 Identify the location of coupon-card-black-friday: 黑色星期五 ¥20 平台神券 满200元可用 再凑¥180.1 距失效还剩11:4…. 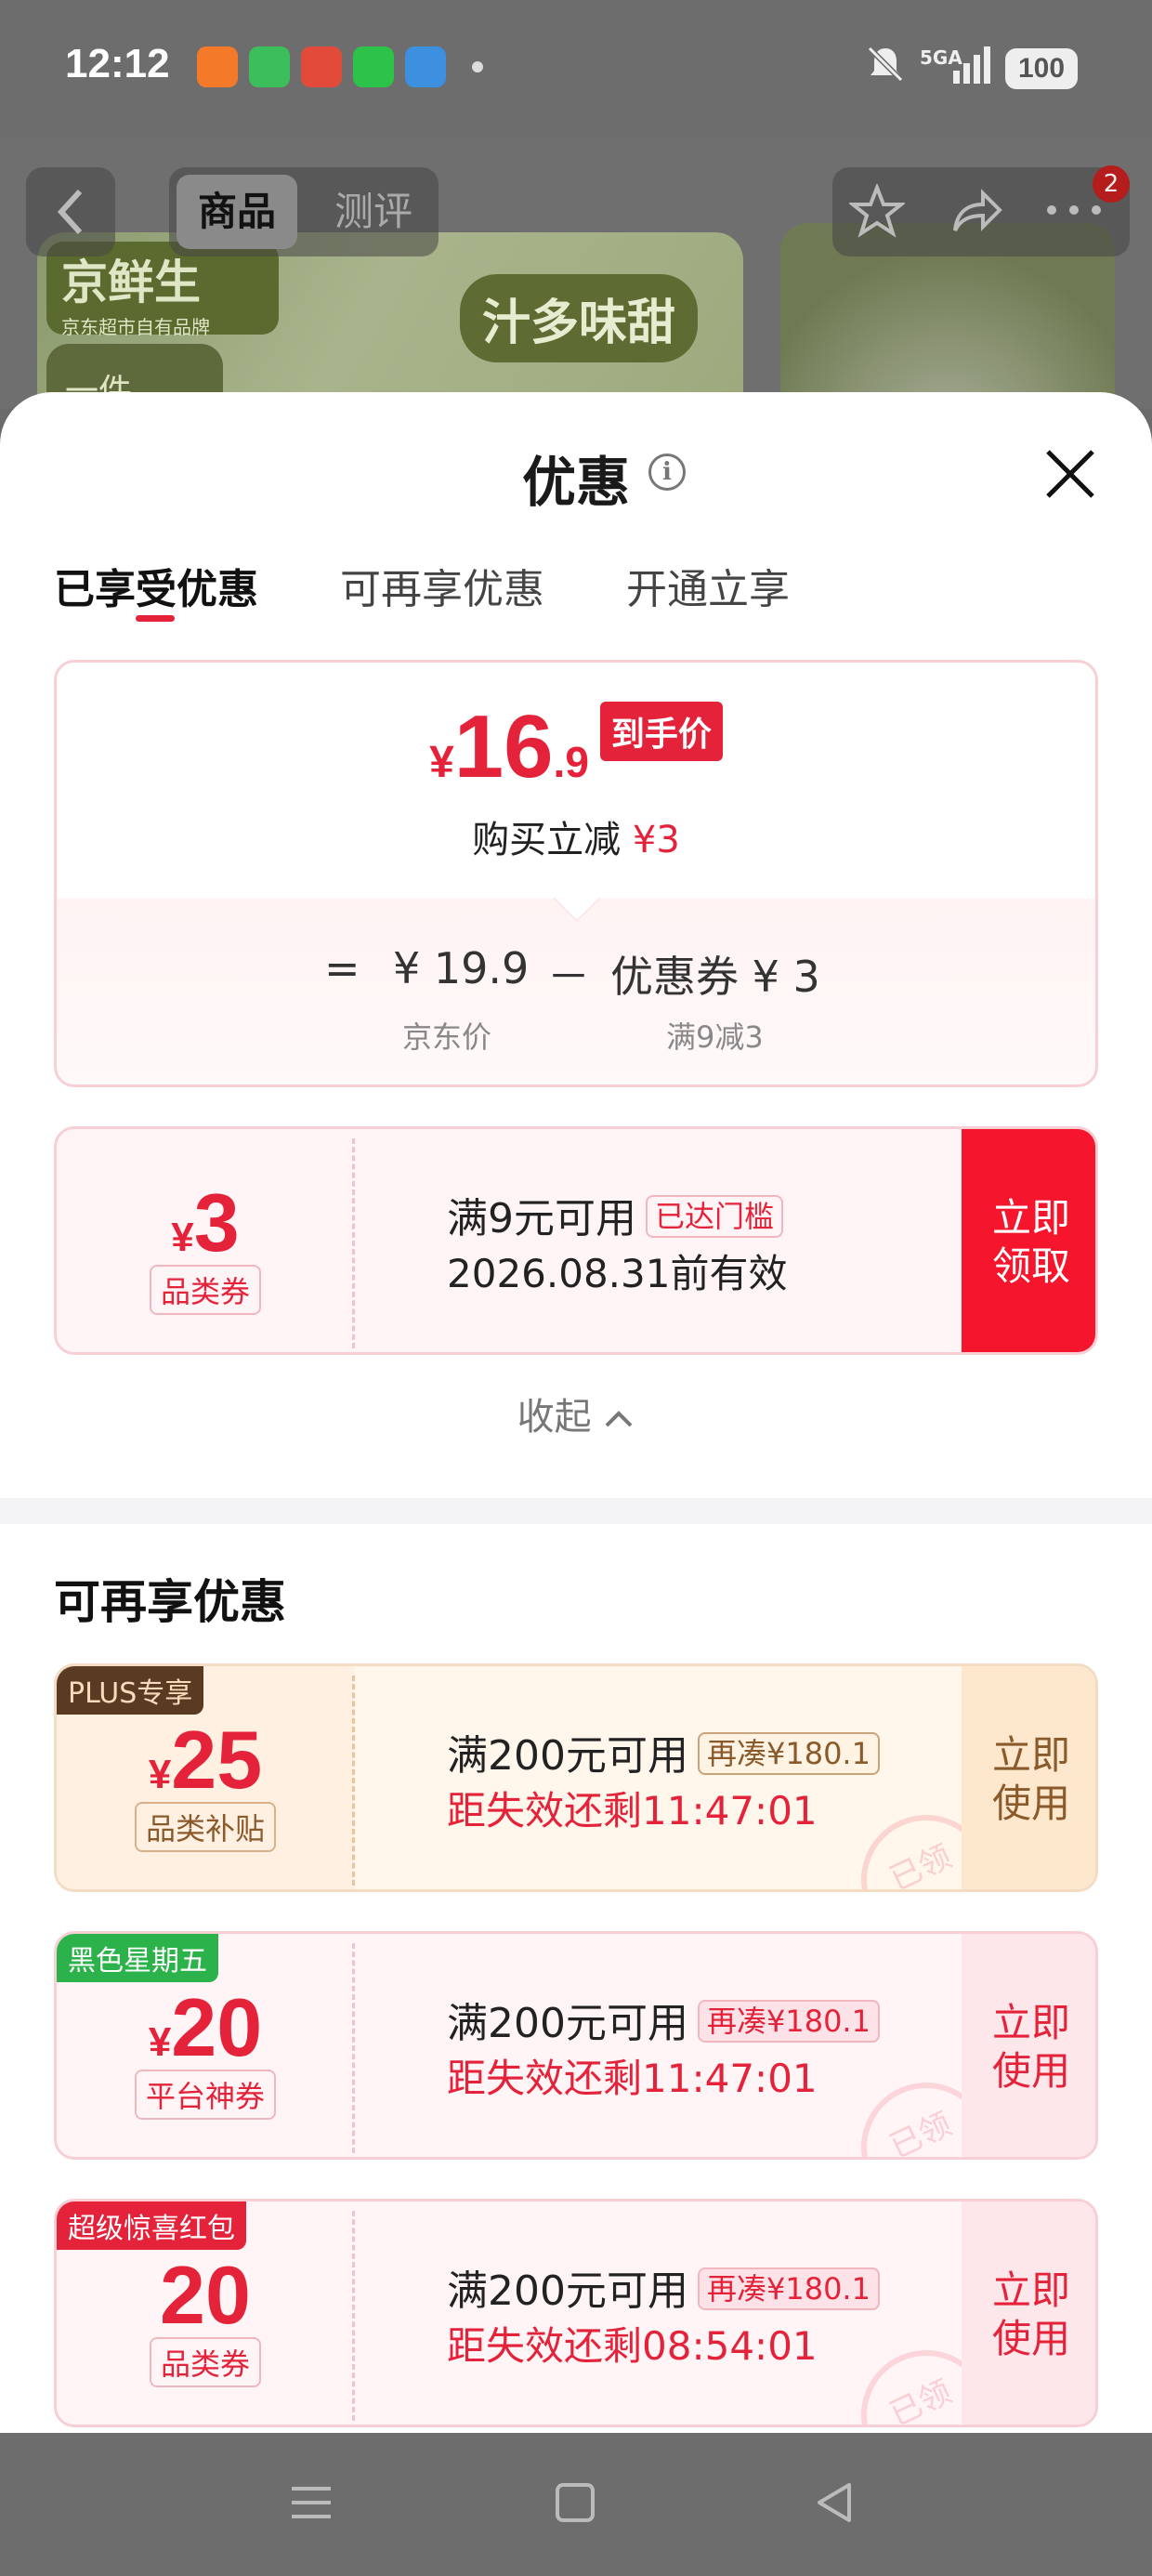
(576, 2045).